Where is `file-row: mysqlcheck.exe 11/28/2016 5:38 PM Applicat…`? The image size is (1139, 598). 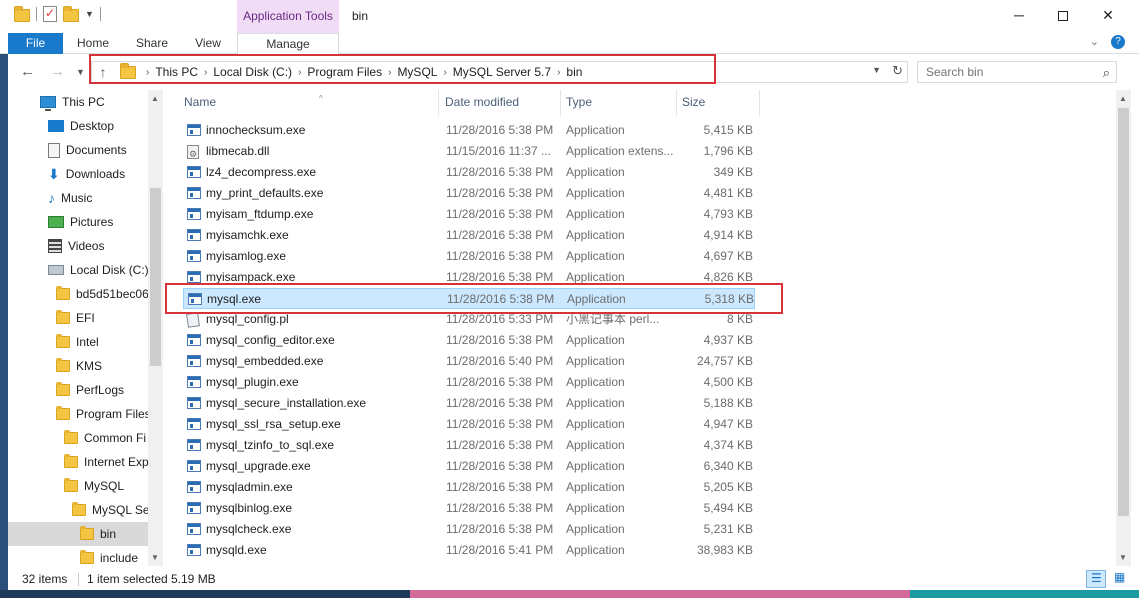
file-row: mysqlcheck.exe 11/28/2016 5:38 PM Applicat… is located at coordinates (469, 529).